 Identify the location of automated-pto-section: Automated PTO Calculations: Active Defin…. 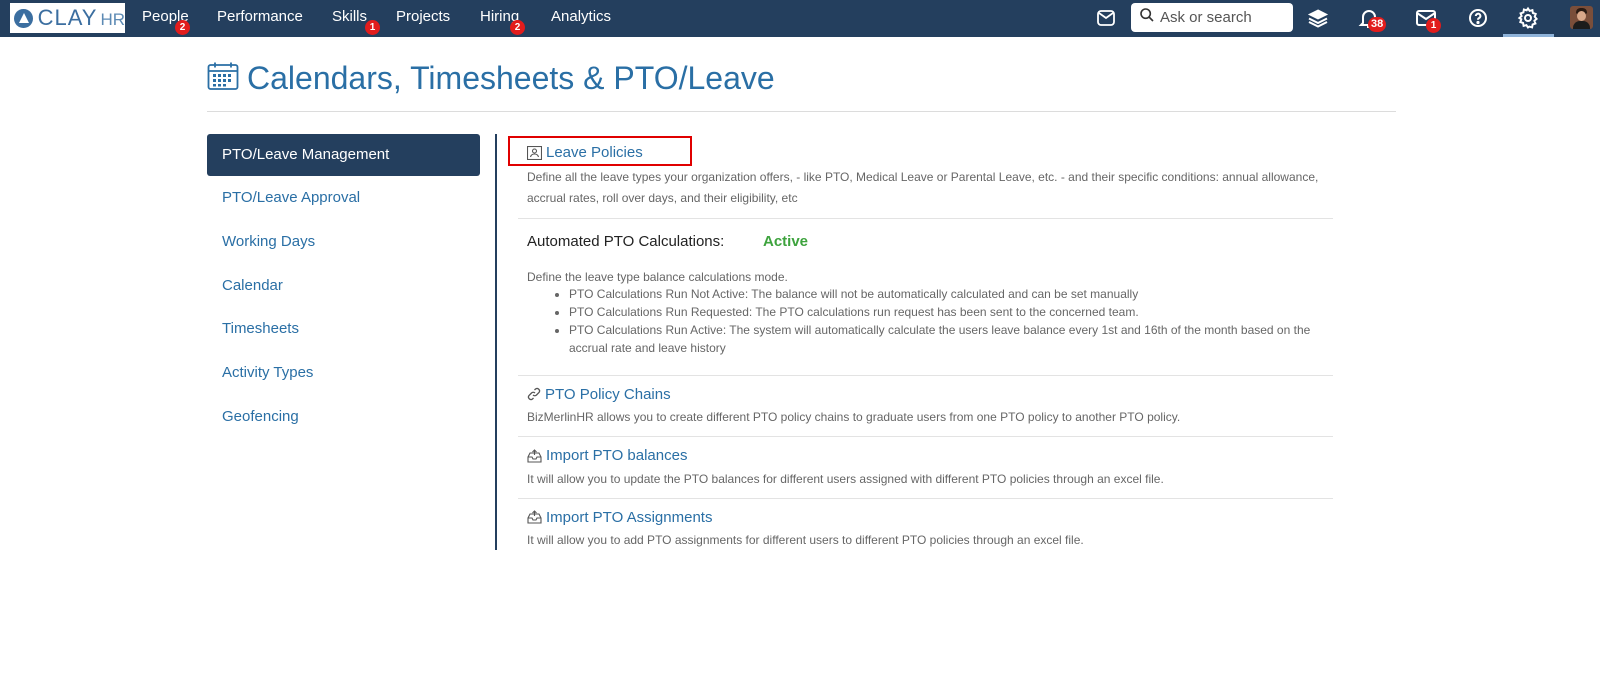
(925, 288).